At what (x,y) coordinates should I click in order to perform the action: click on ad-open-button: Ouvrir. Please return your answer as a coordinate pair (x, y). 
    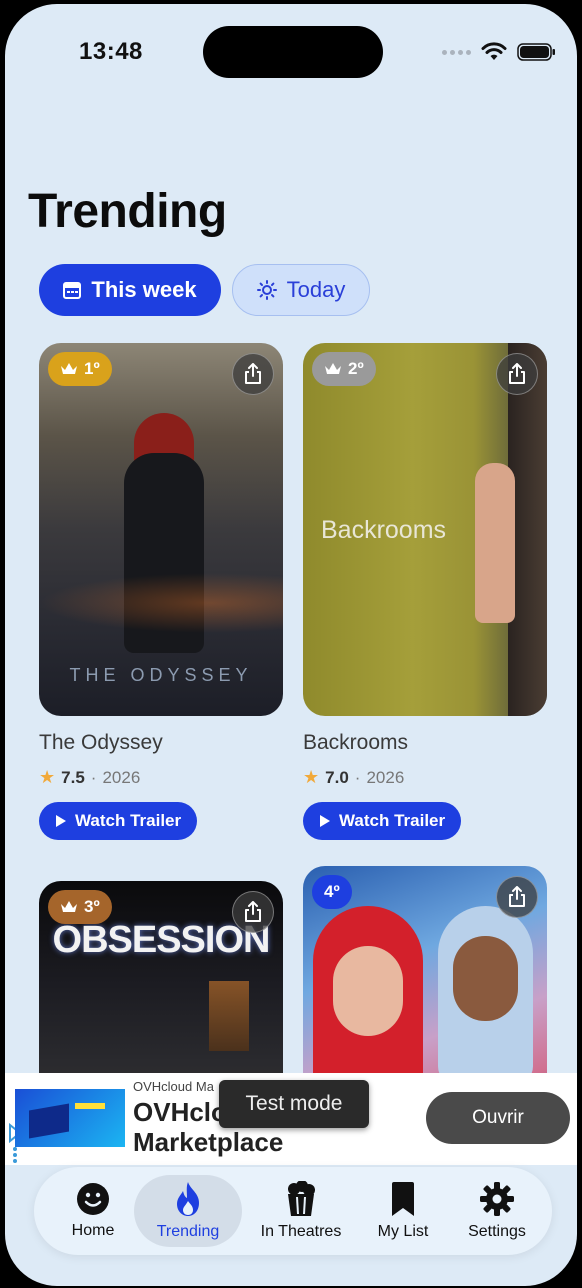
    Looking at the image, I should click on (498, 1118).